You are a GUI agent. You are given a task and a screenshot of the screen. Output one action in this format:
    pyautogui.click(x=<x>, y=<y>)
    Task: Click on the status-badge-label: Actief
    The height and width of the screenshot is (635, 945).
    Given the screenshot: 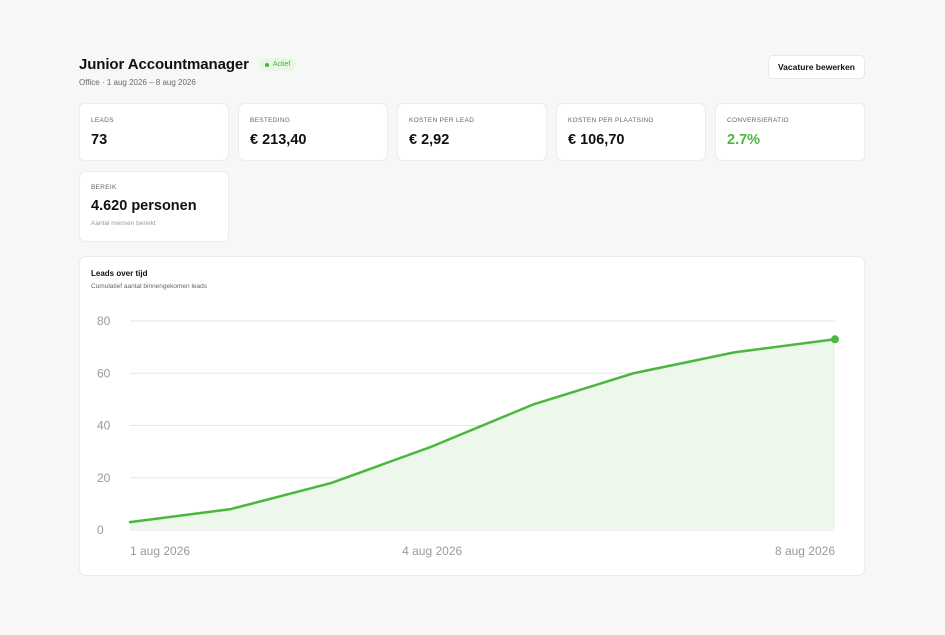 What is the action you would take?
    pyautogui.click(x=281, y=64)
    